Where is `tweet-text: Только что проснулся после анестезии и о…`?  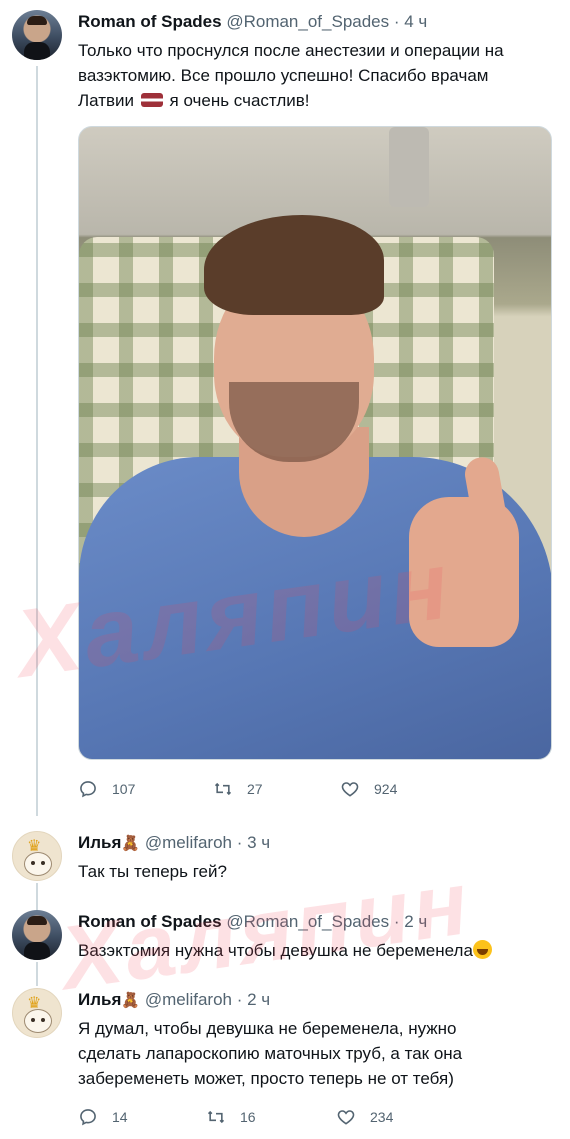 tweet-text: Только что проснулся после анестезии и о… is located at coordinates (291, 75).